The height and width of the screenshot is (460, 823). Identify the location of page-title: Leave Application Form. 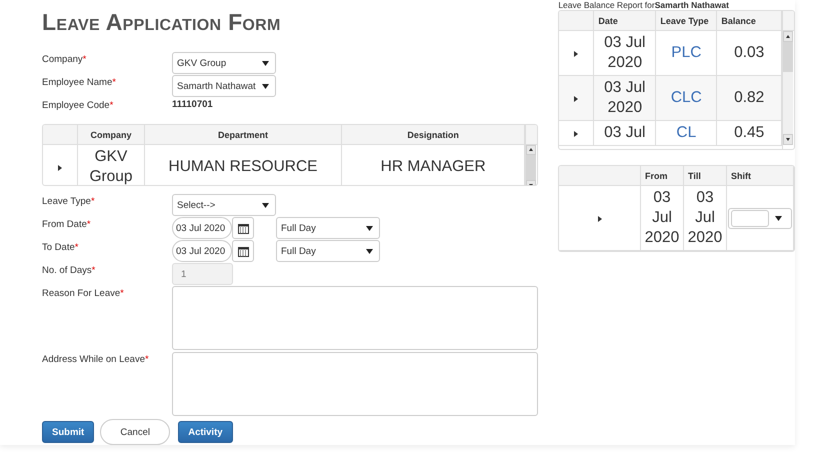
(162, 22).